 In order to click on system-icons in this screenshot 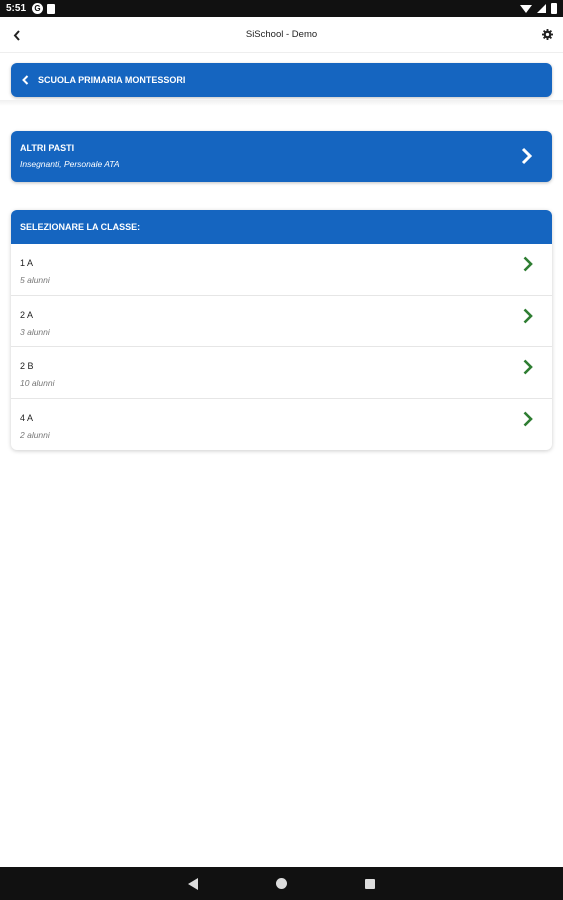, I will do `click(538, 8)`.